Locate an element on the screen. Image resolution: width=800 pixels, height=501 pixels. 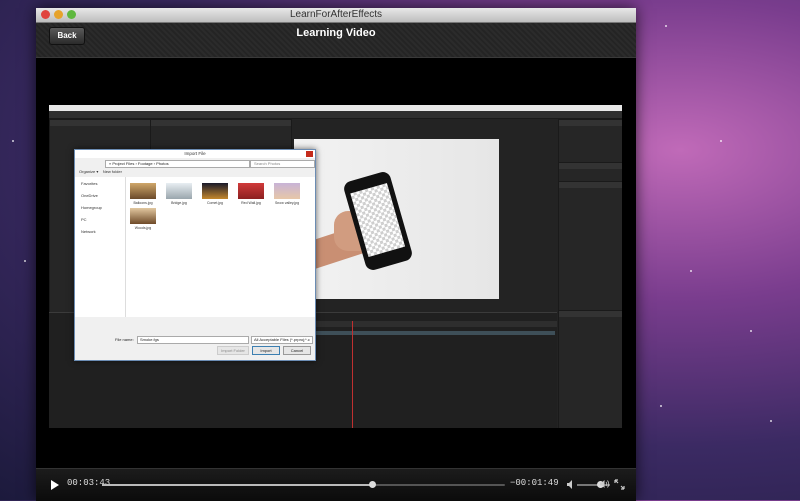
player-controls: 00:03:43 −00:01:49 is located at coordinates (336, 484).